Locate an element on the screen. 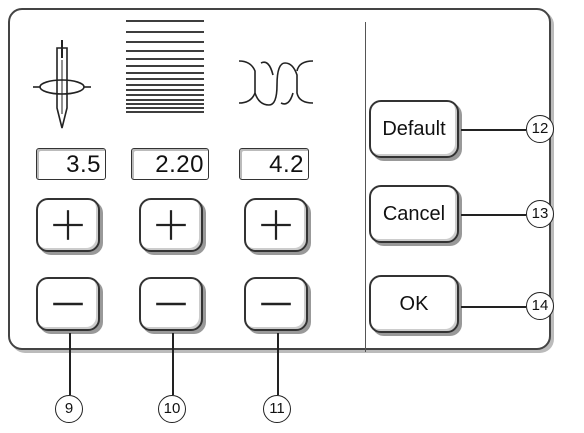 The height and width of the screenshot is (433, 584). needle-position-plus-button is located at coordinates (68, 225).